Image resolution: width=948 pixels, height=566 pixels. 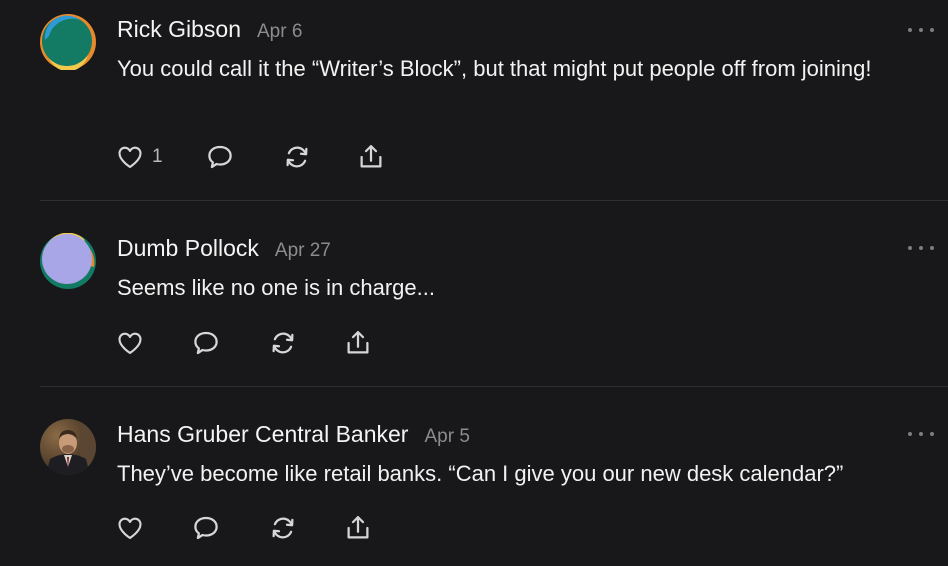 What do you see at coordinates (179, 29) in the screenshot?
I see `author-name: Rick Gibson` at bounding box center [179, 29].